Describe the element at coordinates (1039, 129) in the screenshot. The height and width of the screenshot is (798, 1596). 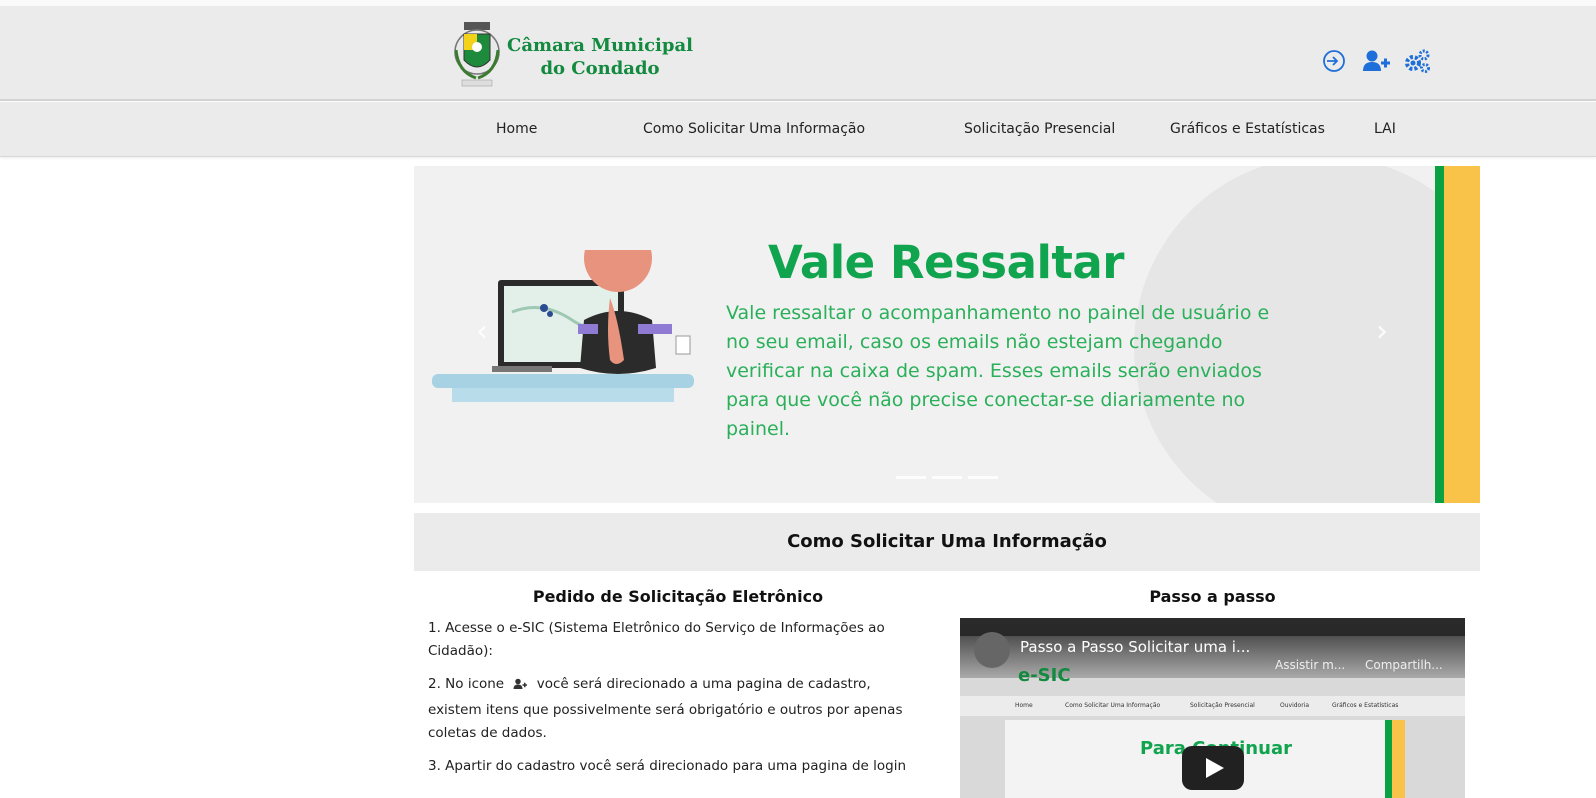
I see `nav-item-solicitacao-presencial: Solicitação Presencial` at that location.